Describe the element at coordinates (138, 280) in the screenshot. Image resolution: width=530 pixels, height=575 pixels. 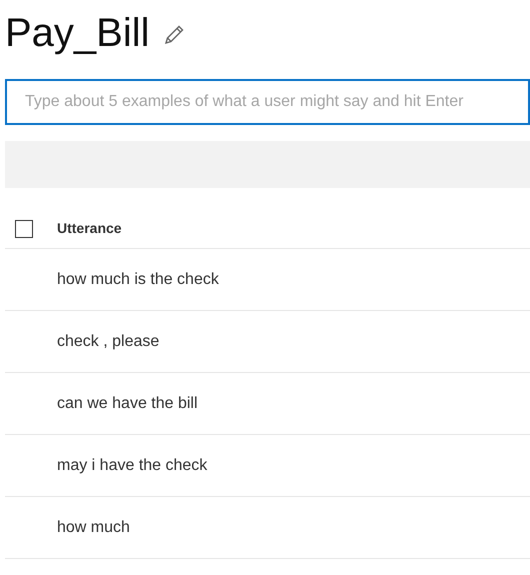
I see `utterance-cell-text: how much is the check` at that location.